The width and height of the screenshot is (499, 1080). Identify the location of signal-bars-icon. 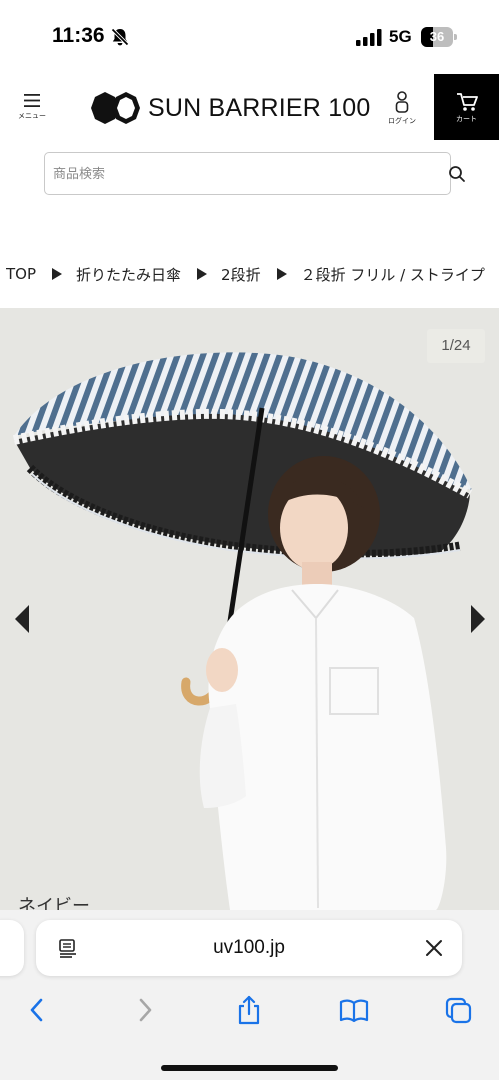
(369, 37).